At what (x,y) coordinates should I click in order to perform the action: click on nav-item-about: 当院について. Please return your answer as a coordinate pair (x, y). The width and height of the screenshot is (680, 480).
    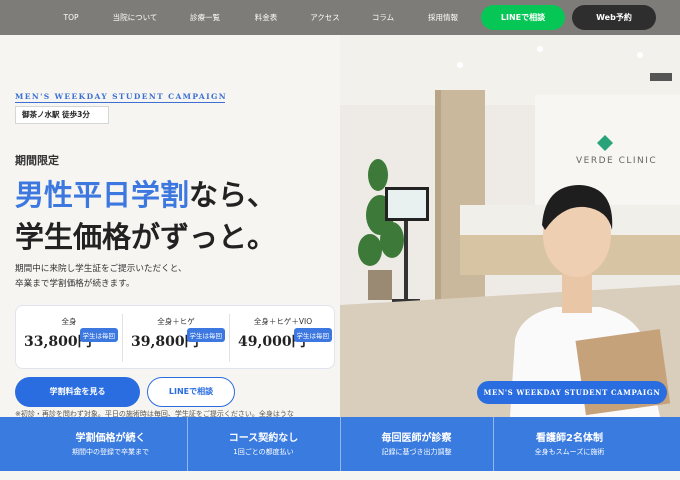
    Looking at the image, I should click on (135, 17).